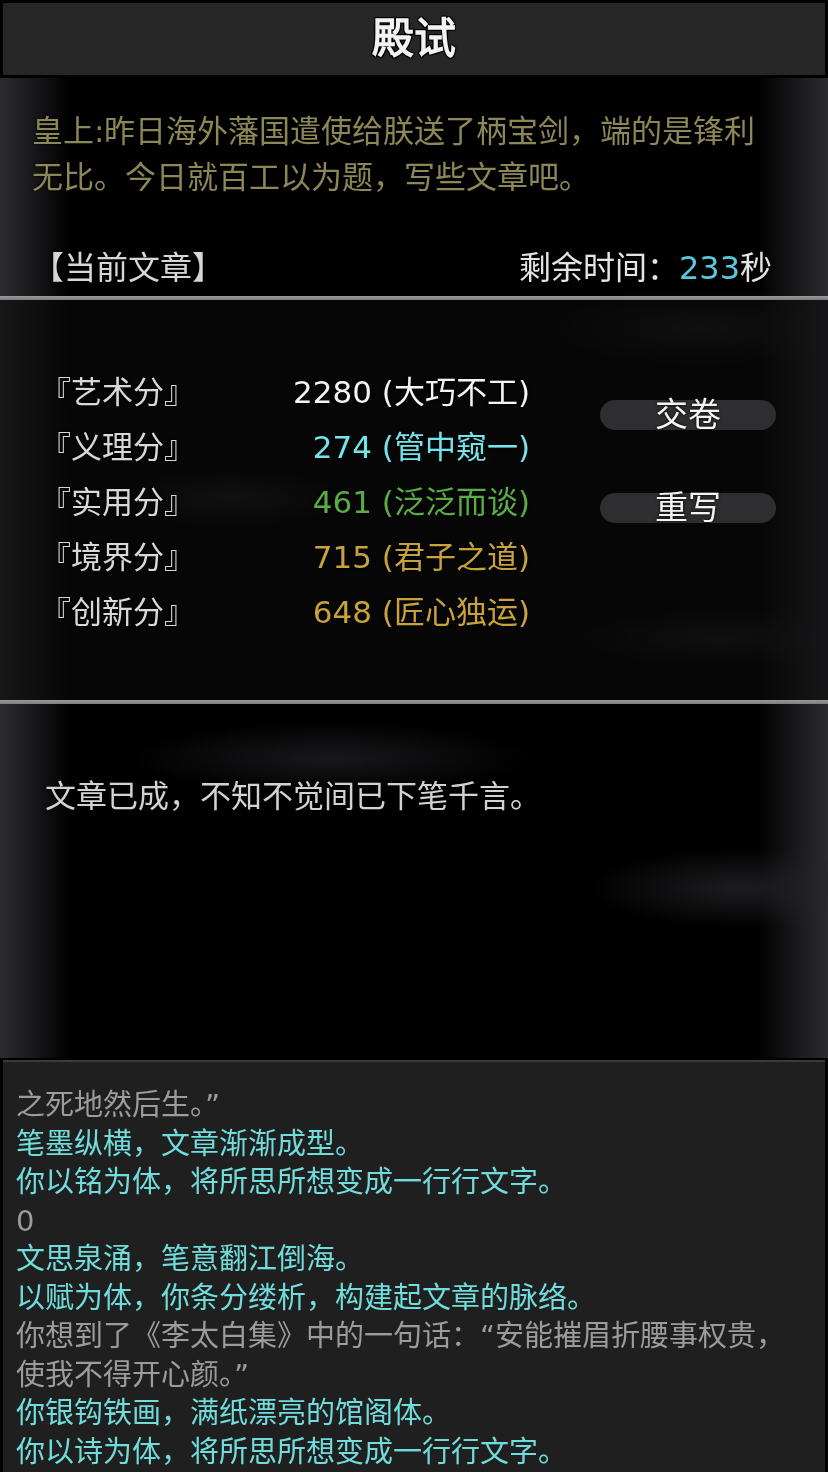  Describe the element at coordinates (293, 796) in the screenshot. I see `status-message: 文章已成，不知不觉间已下笔千言。` at that location.